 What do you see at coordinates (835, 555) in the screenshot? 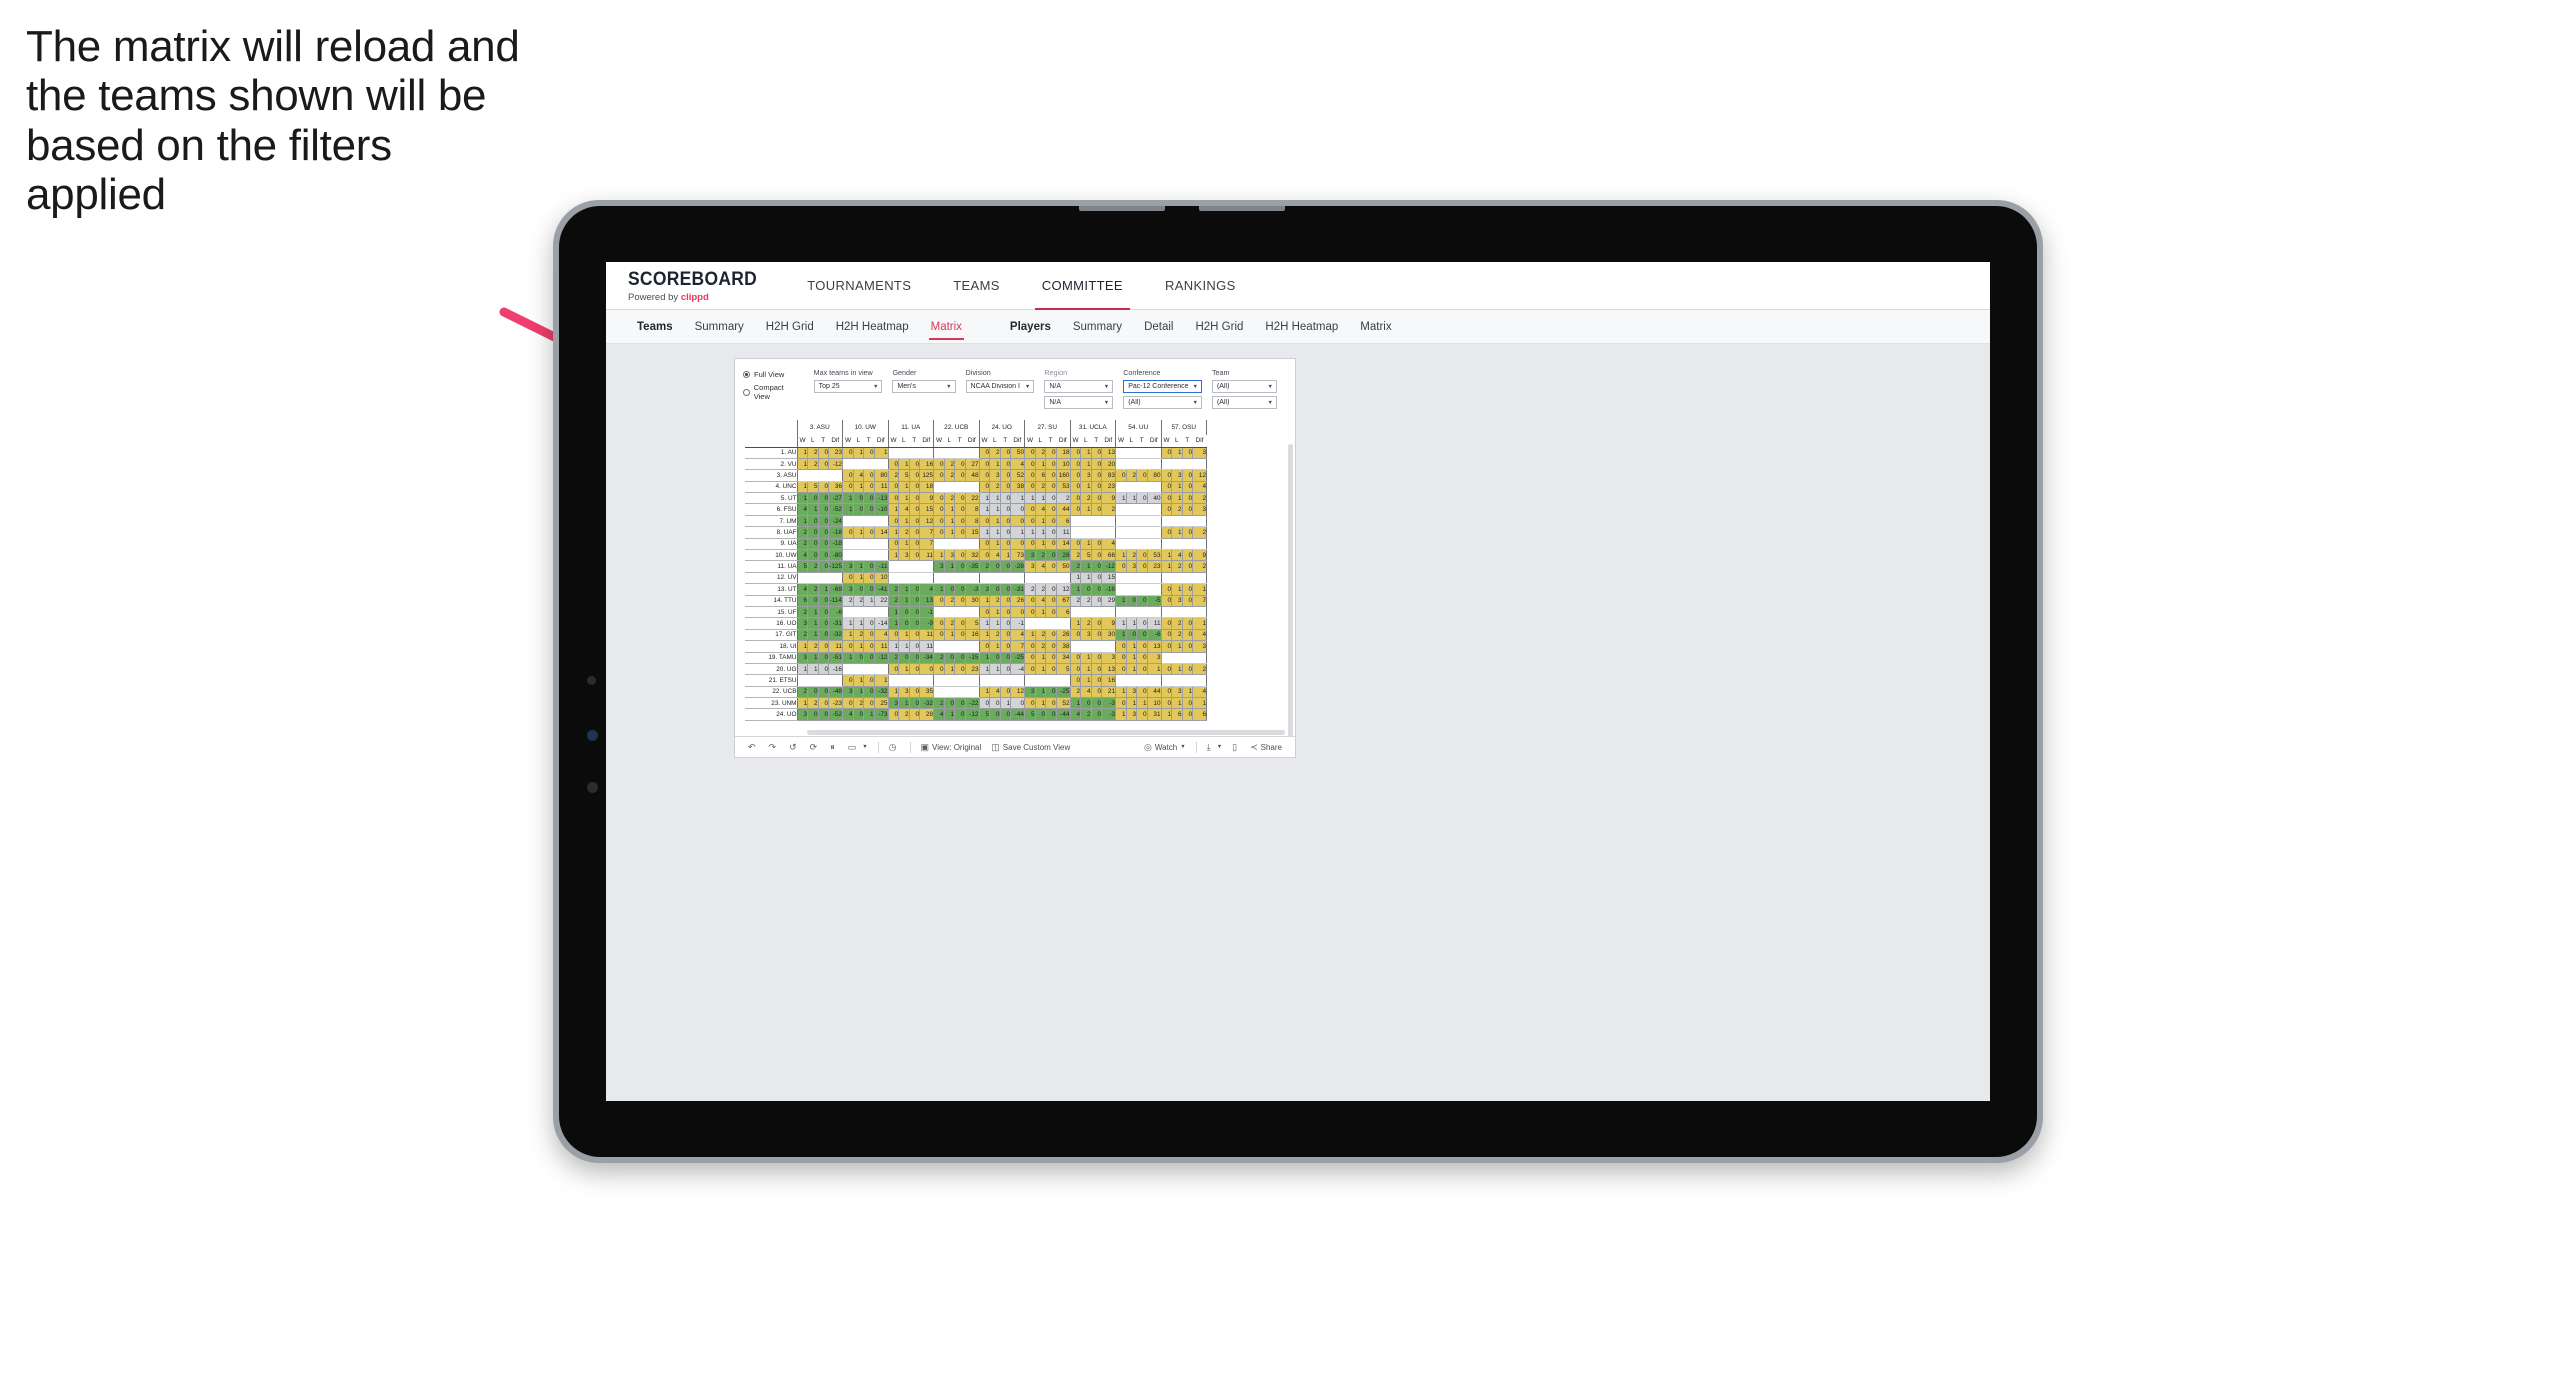
I see `matrix-cell-dif: -80` at bounding box center [835, 555].